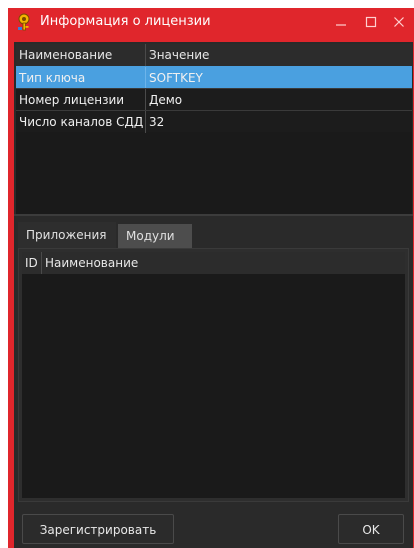 The image size is (414, 548). Describe the element at coordinates (213, 215) in the screenshot. I see `splitter` at that location.